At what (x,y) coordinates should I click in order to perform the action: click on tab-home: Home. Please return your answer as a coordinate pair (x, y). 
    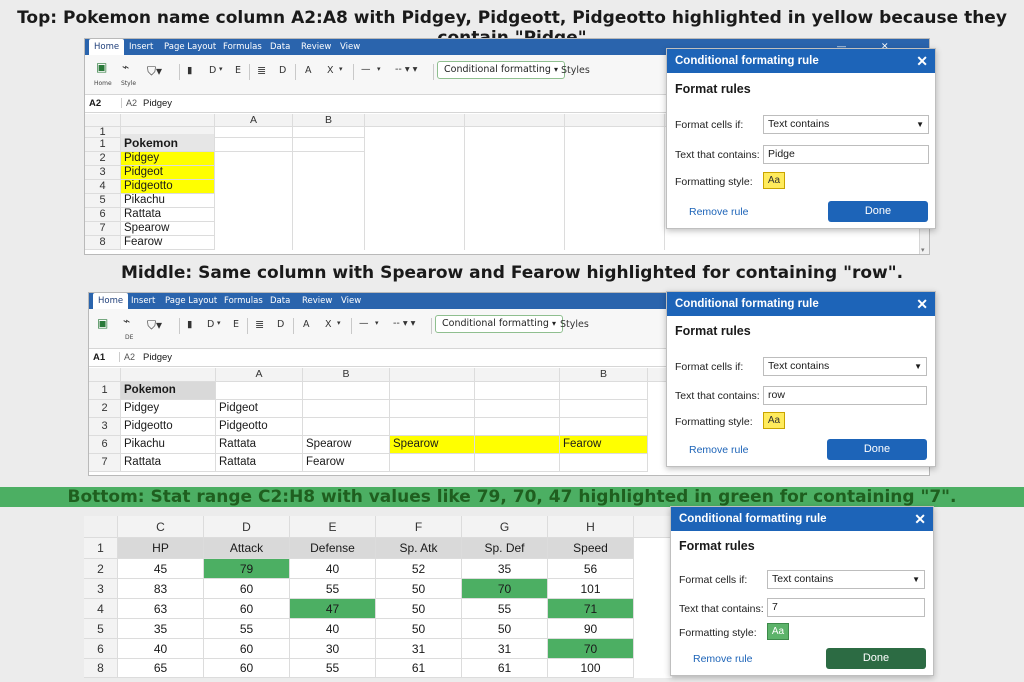
    Looking at the image, I should click on (111, 301).